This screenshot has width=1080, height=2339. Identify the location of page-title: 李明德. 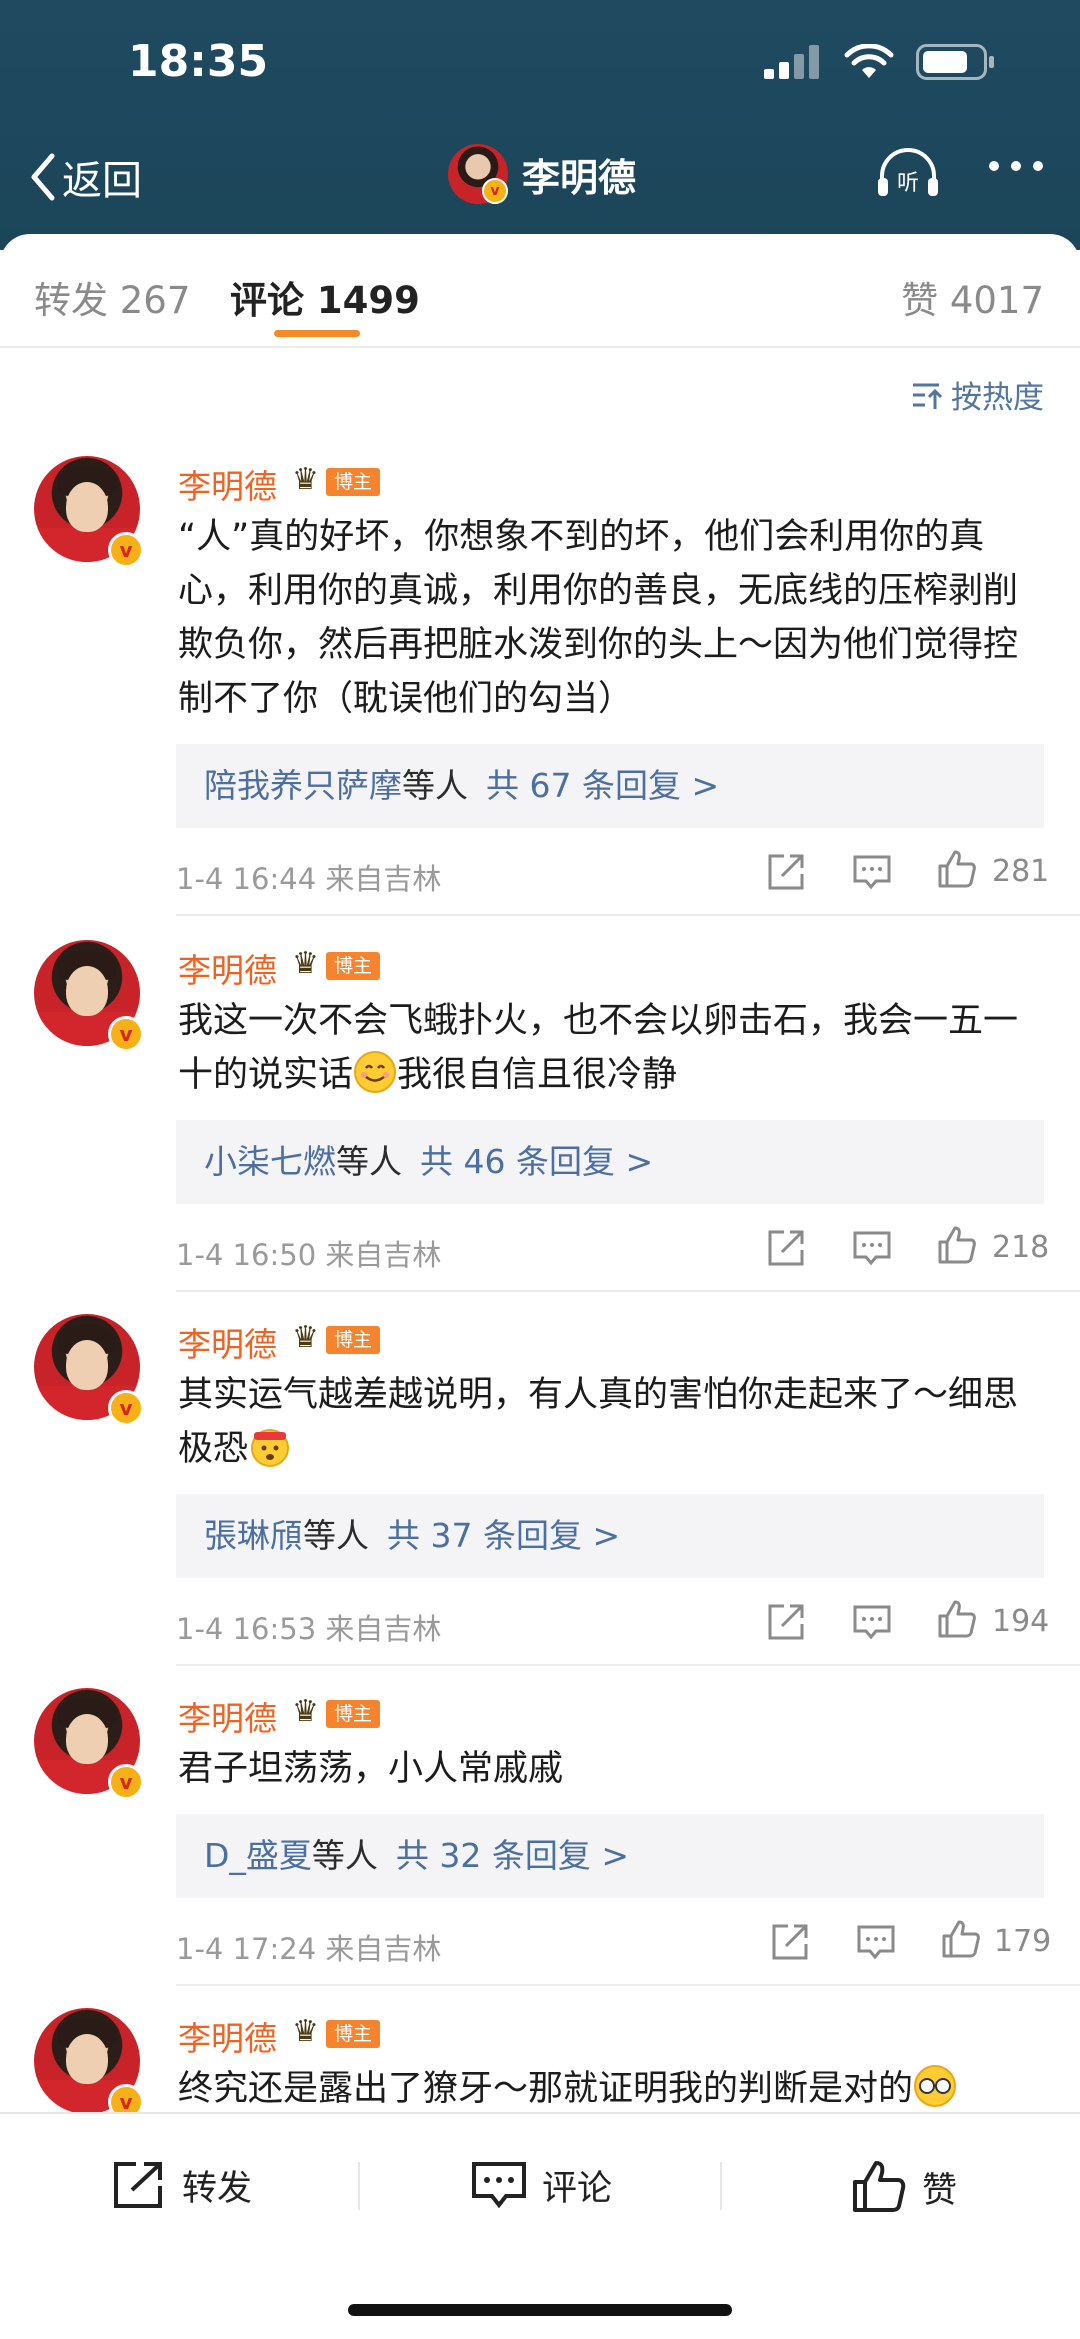
(579, 177).